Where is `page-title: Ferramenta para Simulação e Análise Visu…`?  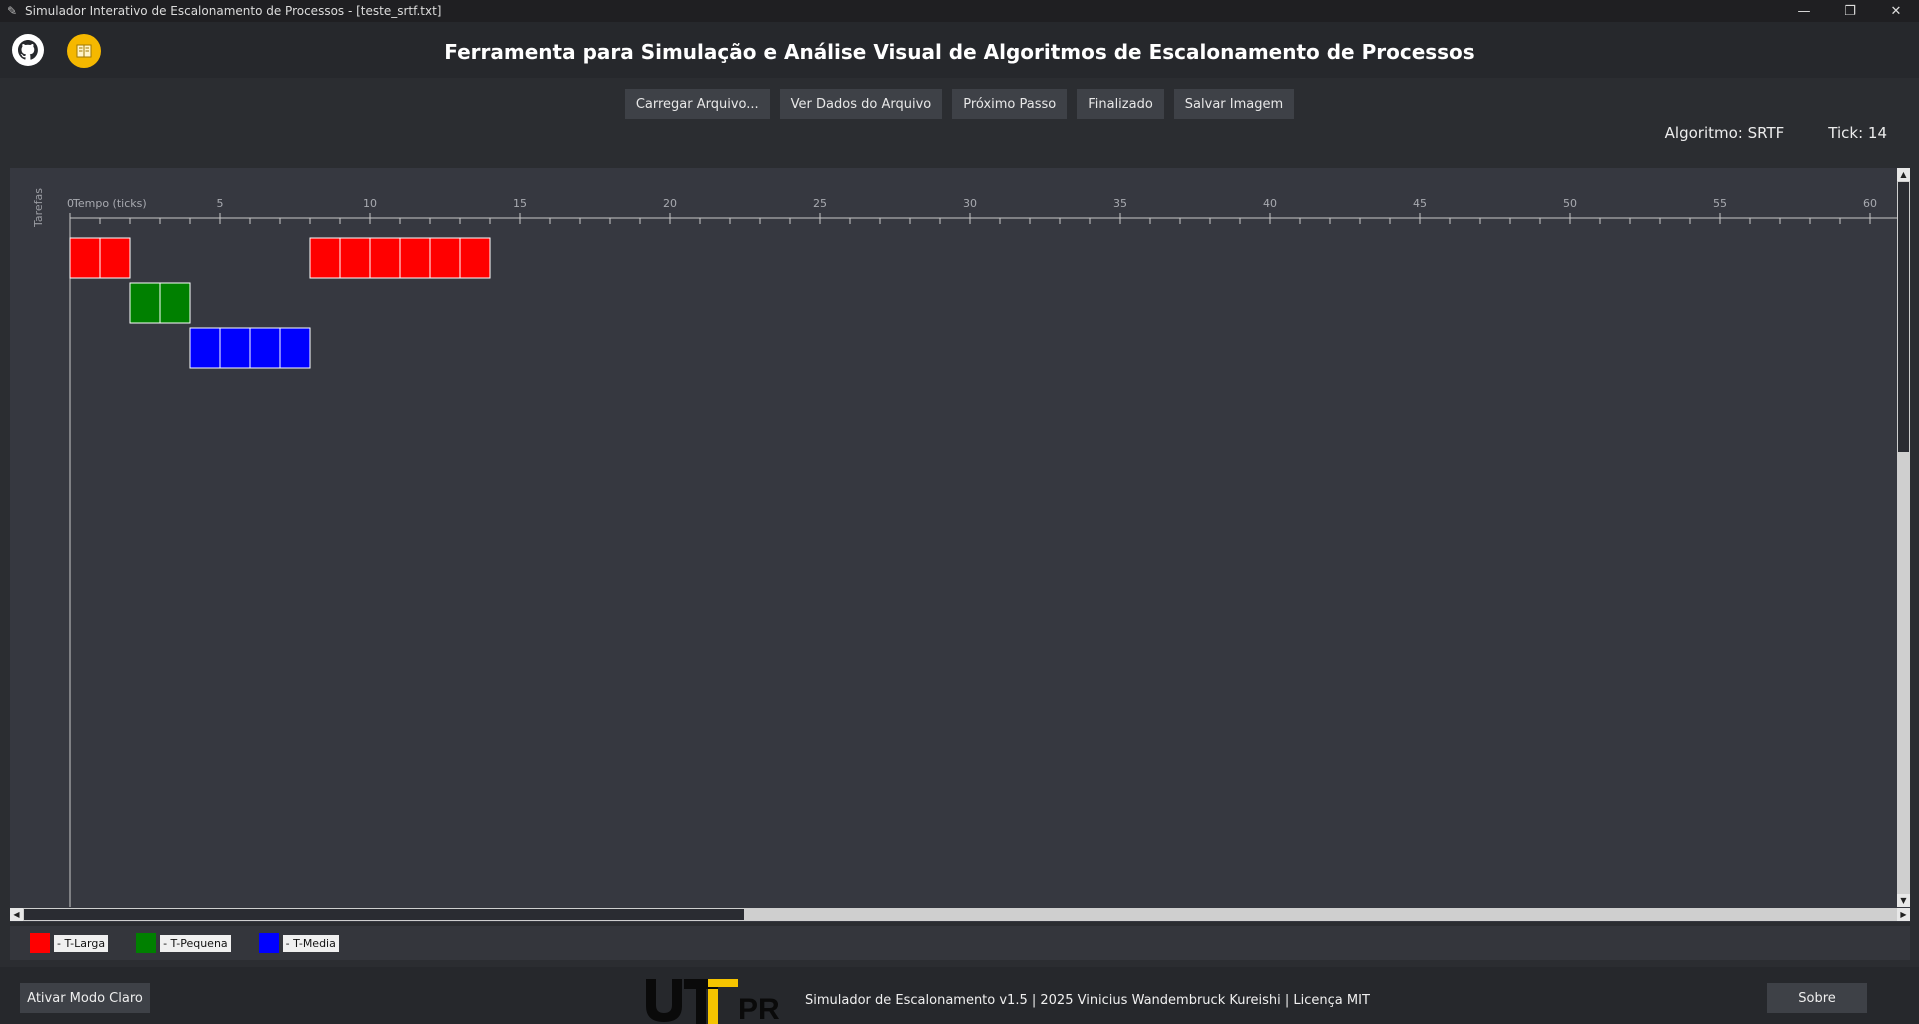
page-title: Ferramenta para Simulação e Análise Visu… is located at coordinates (959, 52).